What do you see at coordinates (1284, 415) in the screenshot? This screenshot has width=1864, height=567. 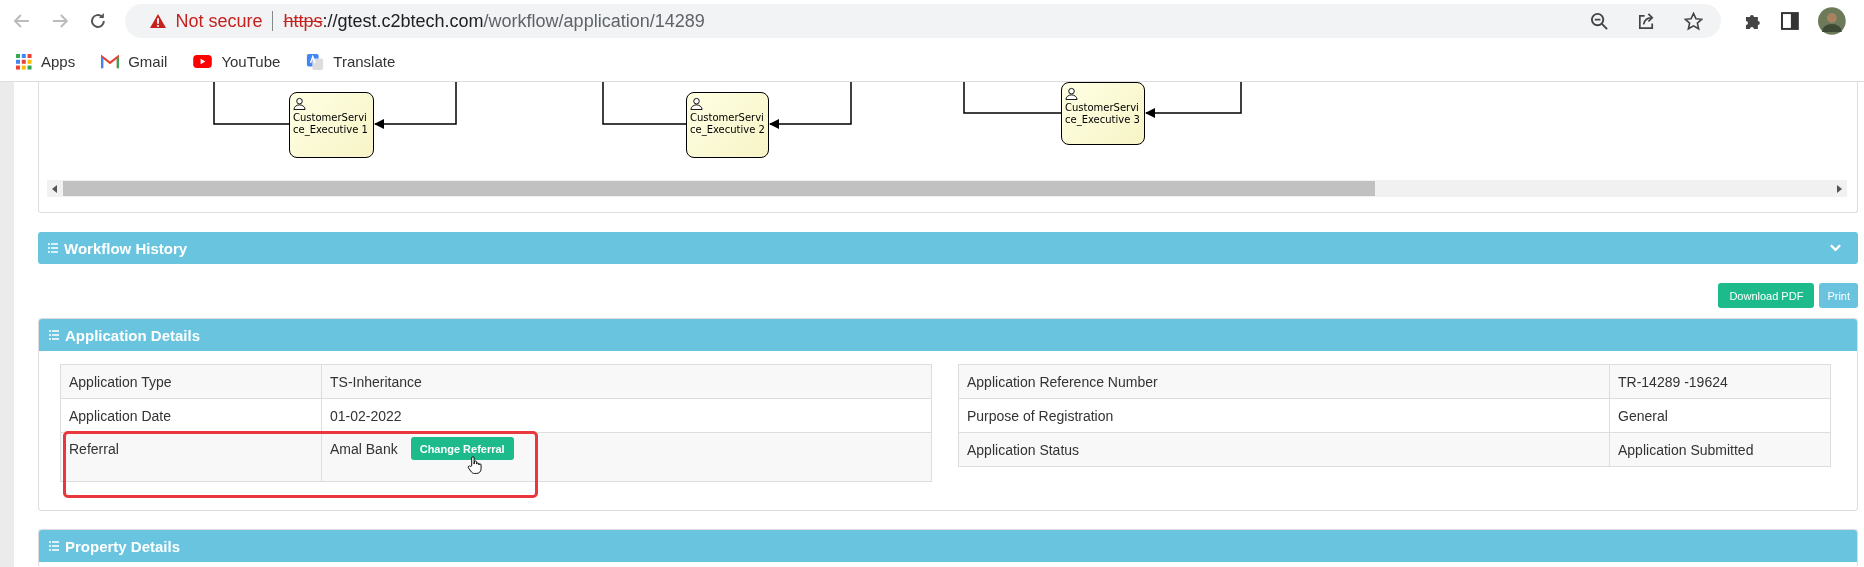 I see `table-cell: Purpose of Registration` at bounding box center [1284, 415].